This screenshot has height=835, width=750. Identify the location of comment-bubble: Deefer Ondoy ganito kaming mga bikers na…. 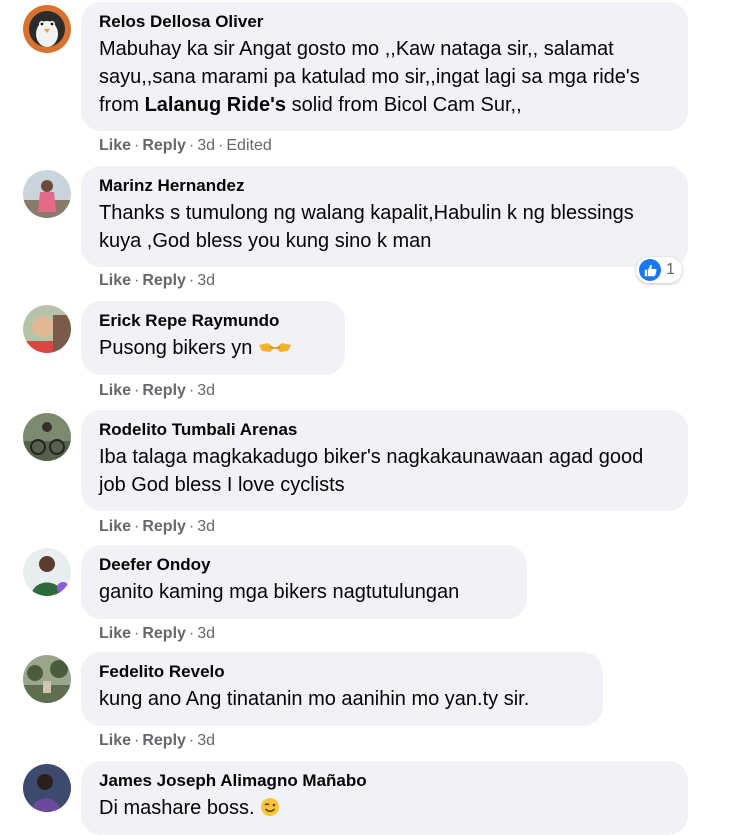
(304, 582).